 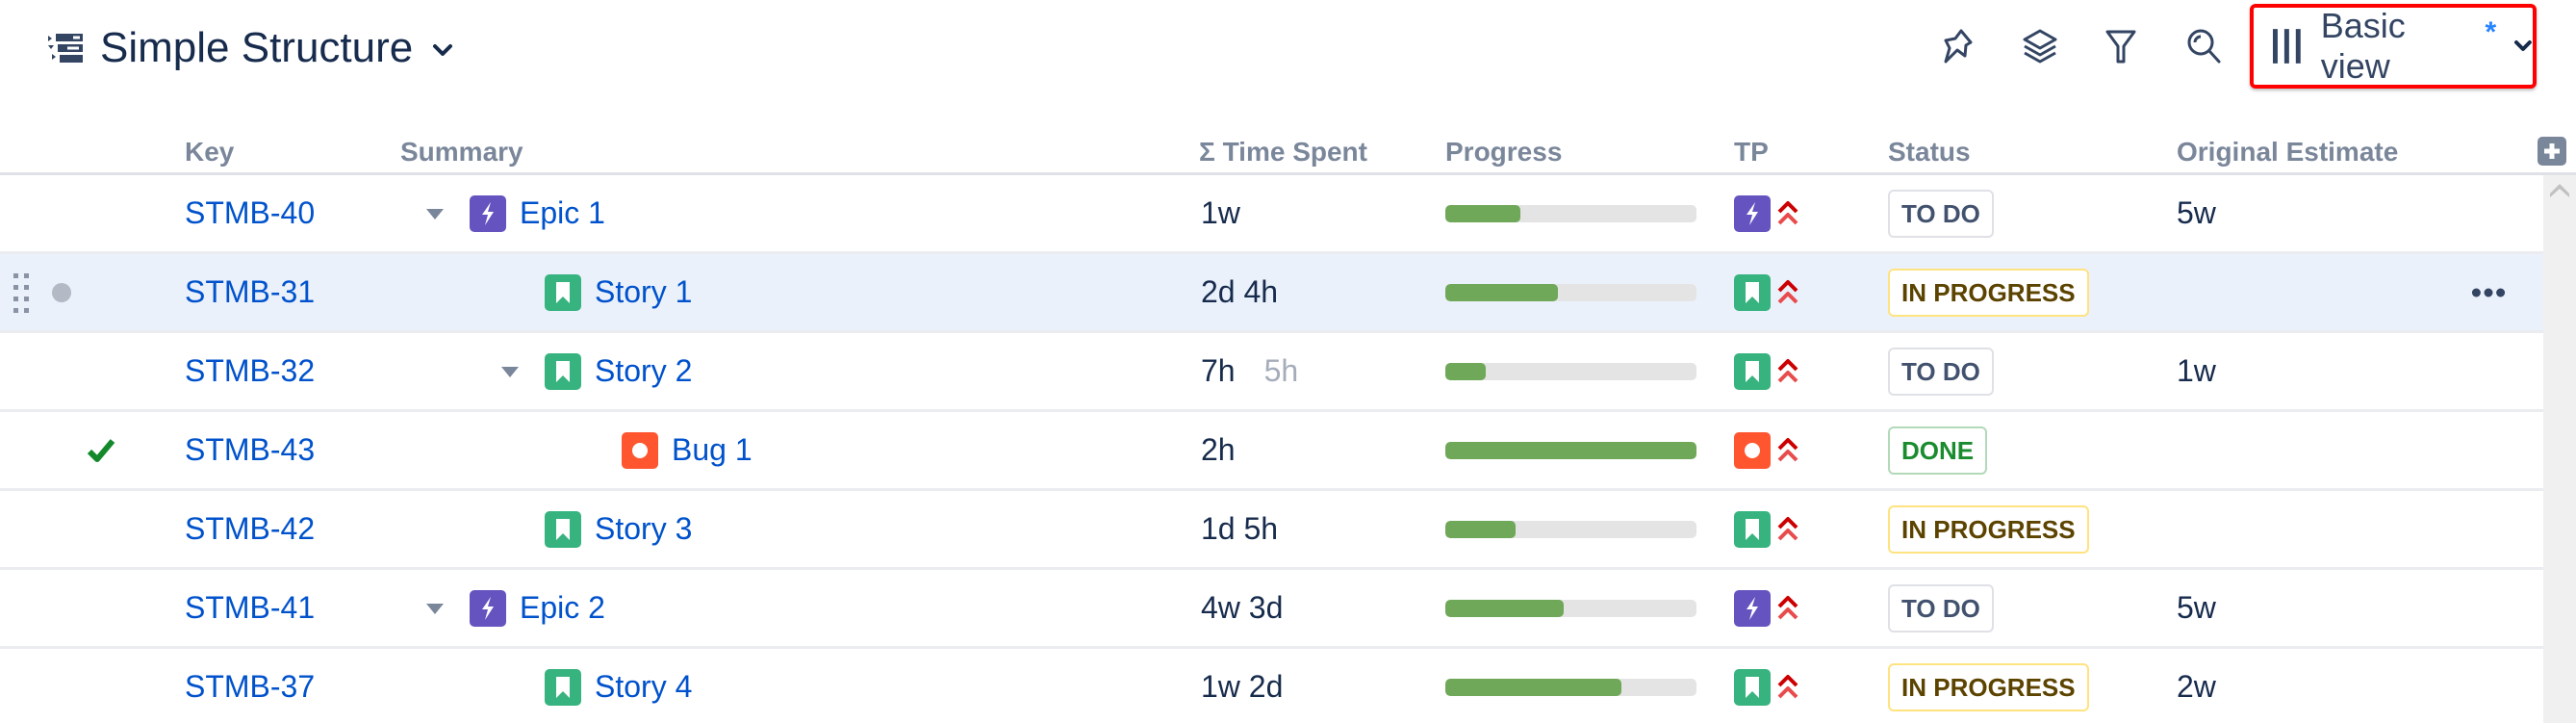 What do you see at coordinates (712, 450) in the screenshot?
I see `summary-link: Bug 1` at bounding box center [712, 450].